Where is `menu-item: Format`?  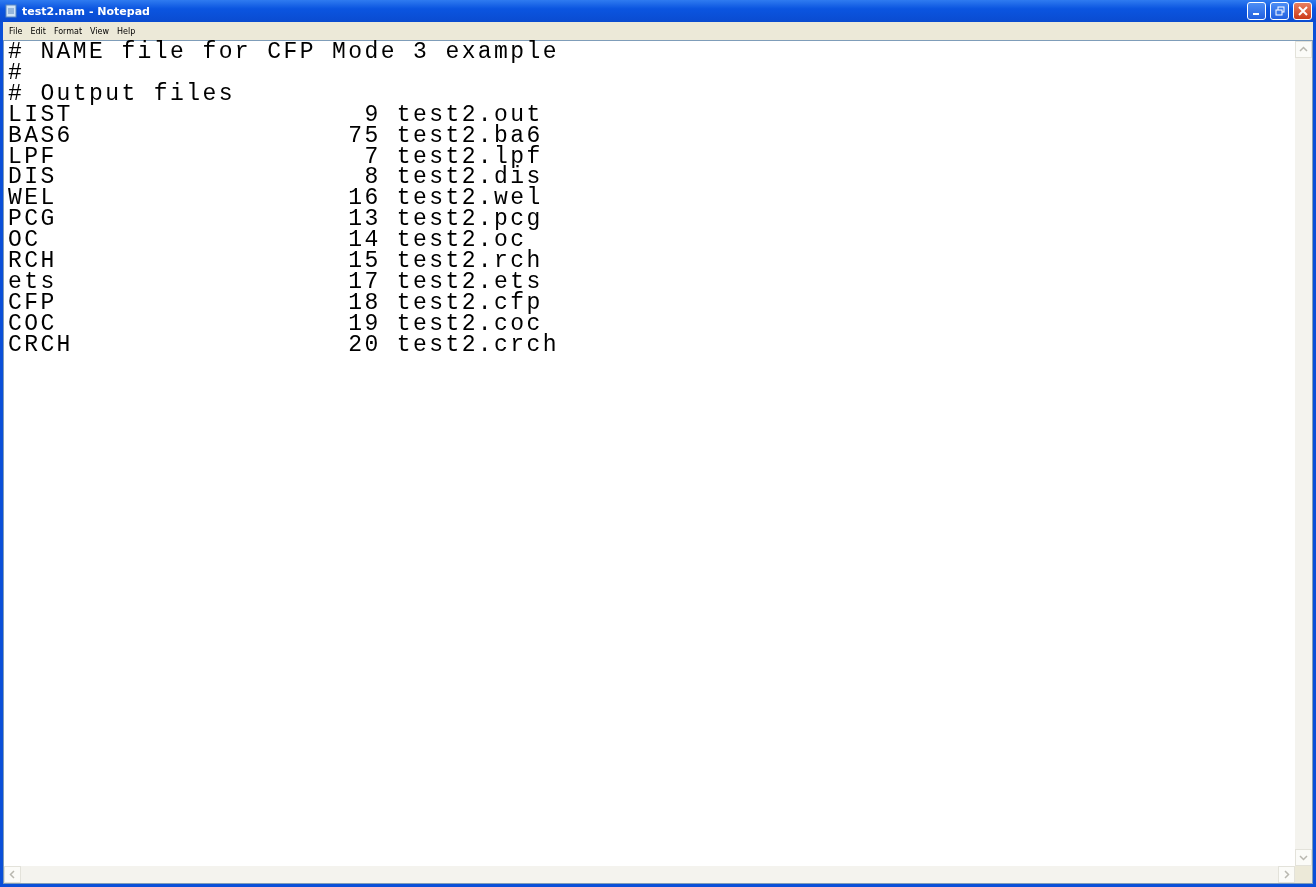
menu-item: Format is located at coordinates (68, 31).